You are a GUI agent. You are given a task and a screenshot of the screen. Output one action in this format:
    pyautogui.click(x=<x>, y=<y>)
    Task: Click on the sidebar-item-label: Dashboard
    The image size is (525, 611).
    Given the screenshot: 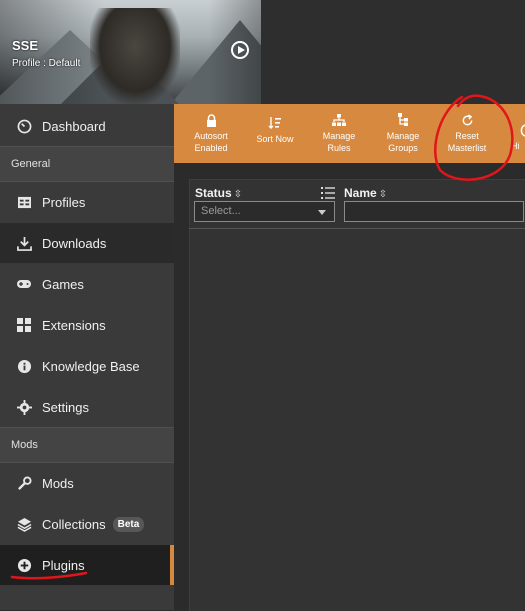 What is the action you would take?
    pyautogui.click(x=74, y=126)
    